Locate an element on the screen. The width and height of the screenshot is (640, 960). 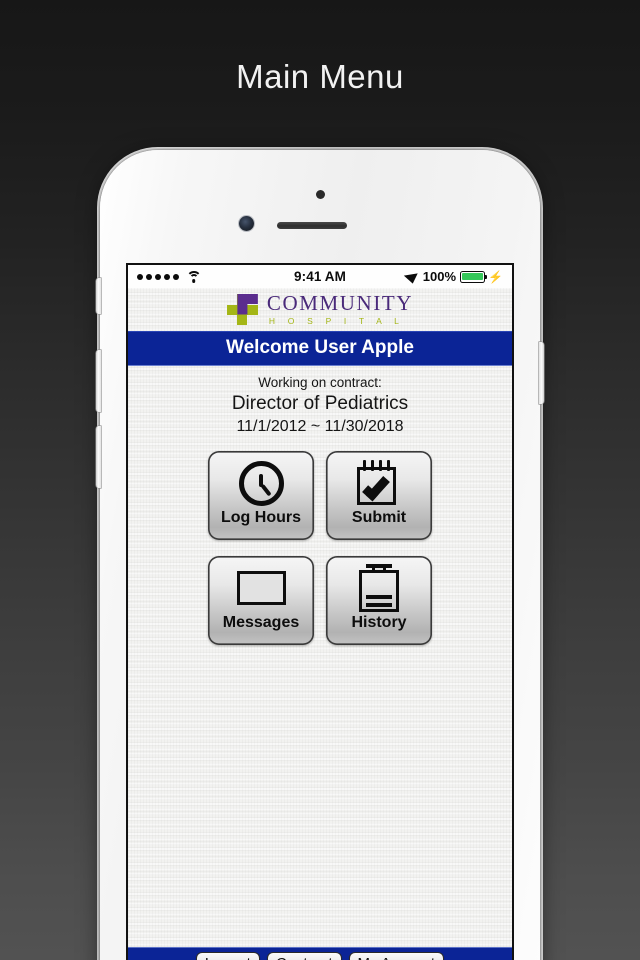
my-account-button: My Account is located at coordinates (396, 955).